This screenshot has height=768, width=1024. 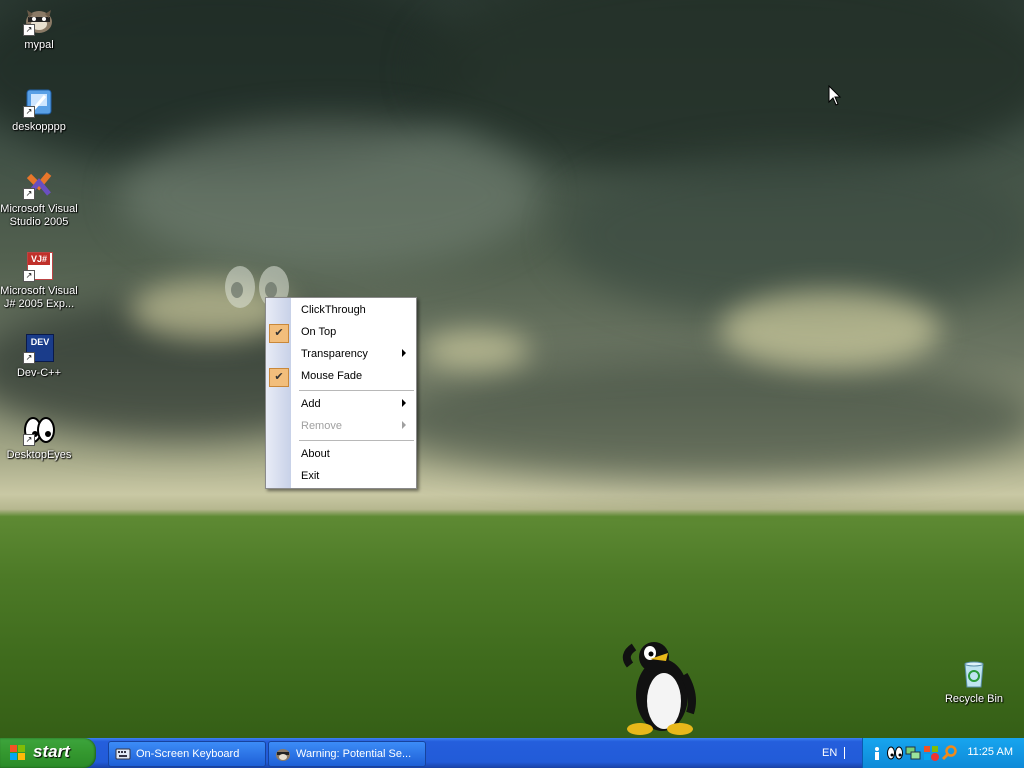 I want to click on menu-item-exit: Exit, so click(x=341, y=477).